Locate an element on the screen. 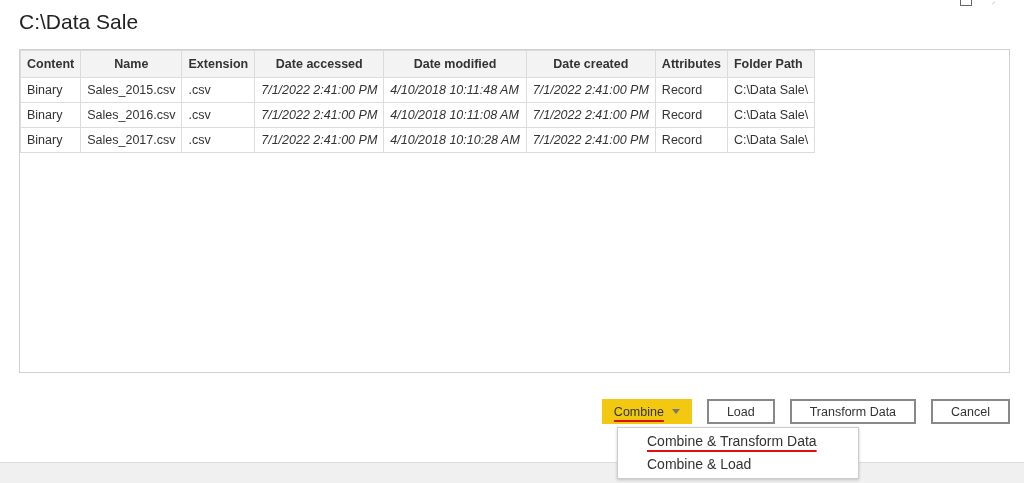  column-header: Name is located at coordinates (131, 64).